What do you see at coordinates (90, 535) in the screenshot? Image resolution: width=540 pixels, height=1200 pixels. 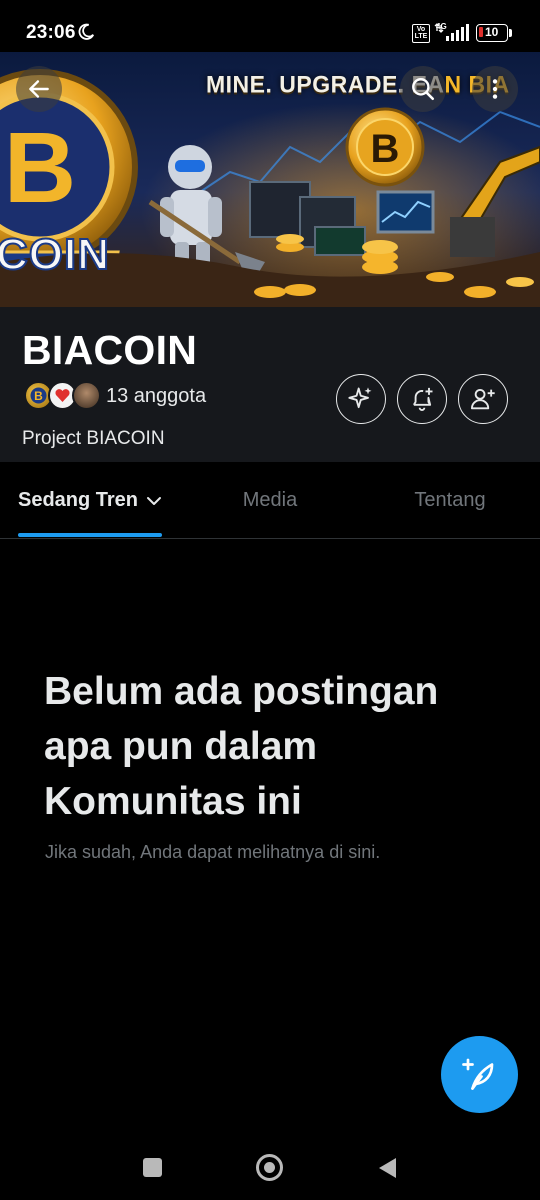 I see `active-tab-indicator` at bounding box center [90, 535].